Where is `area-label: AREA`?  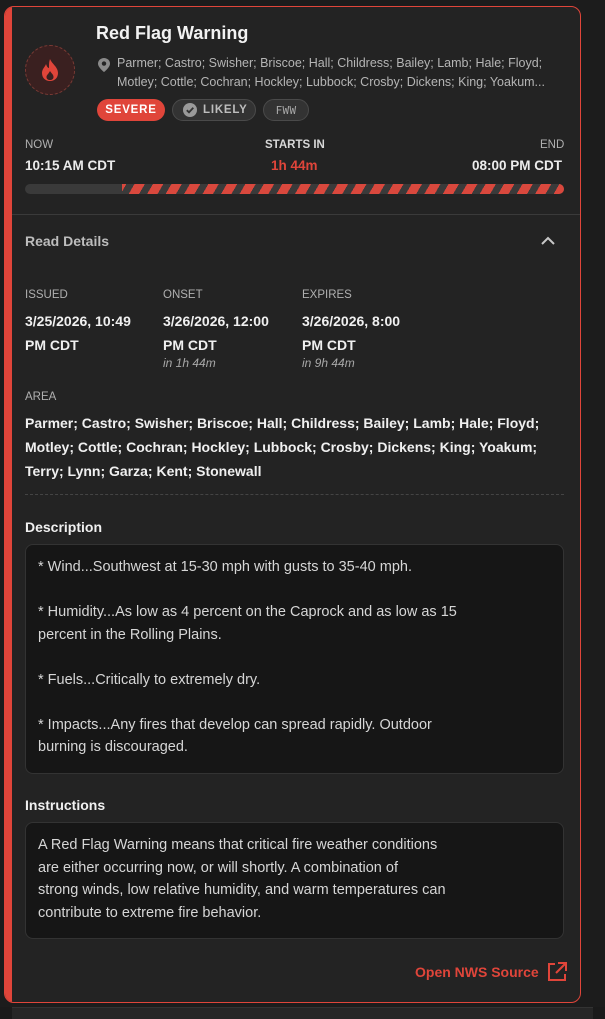 area-label: AREA is located at coordinates (41, 397).